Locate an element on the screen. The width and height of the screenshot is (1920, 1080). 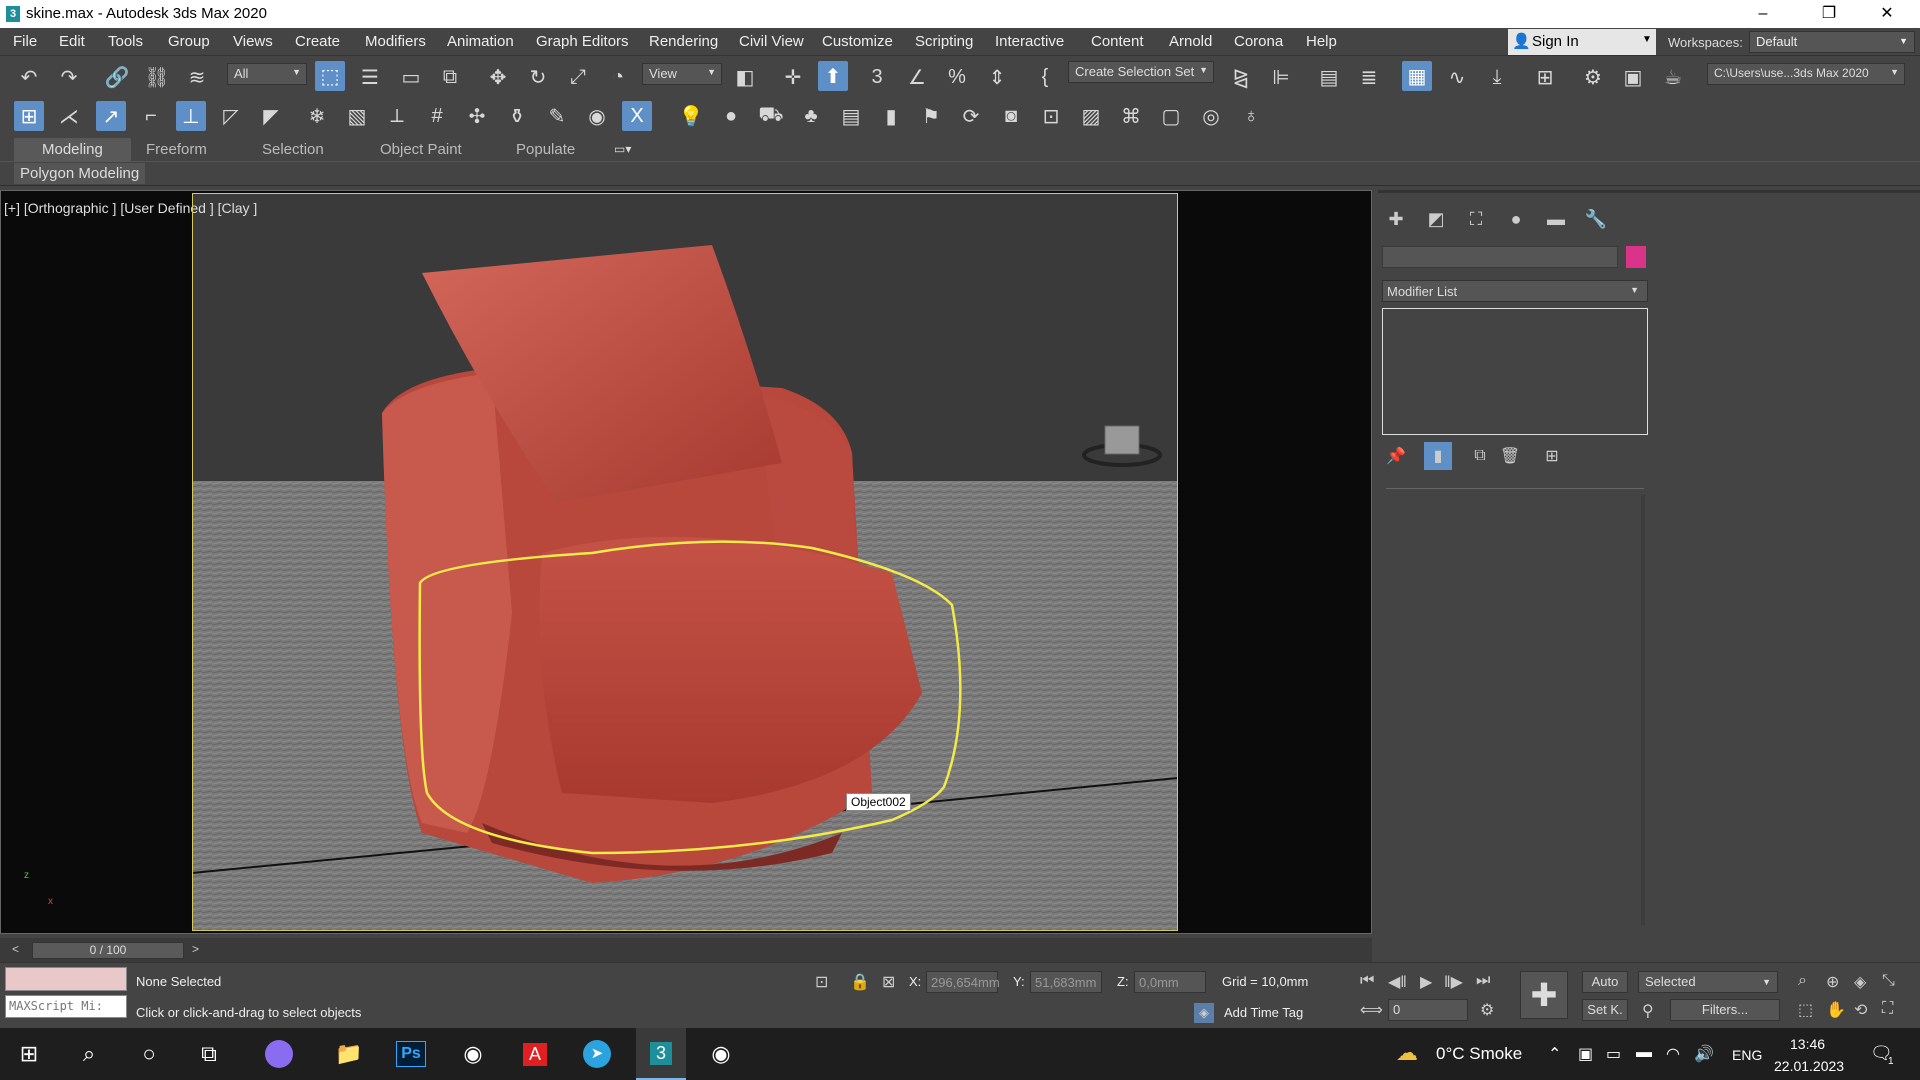
configure-modifier-sets-icon: ⊞ is located at coordinates (1552, 456).